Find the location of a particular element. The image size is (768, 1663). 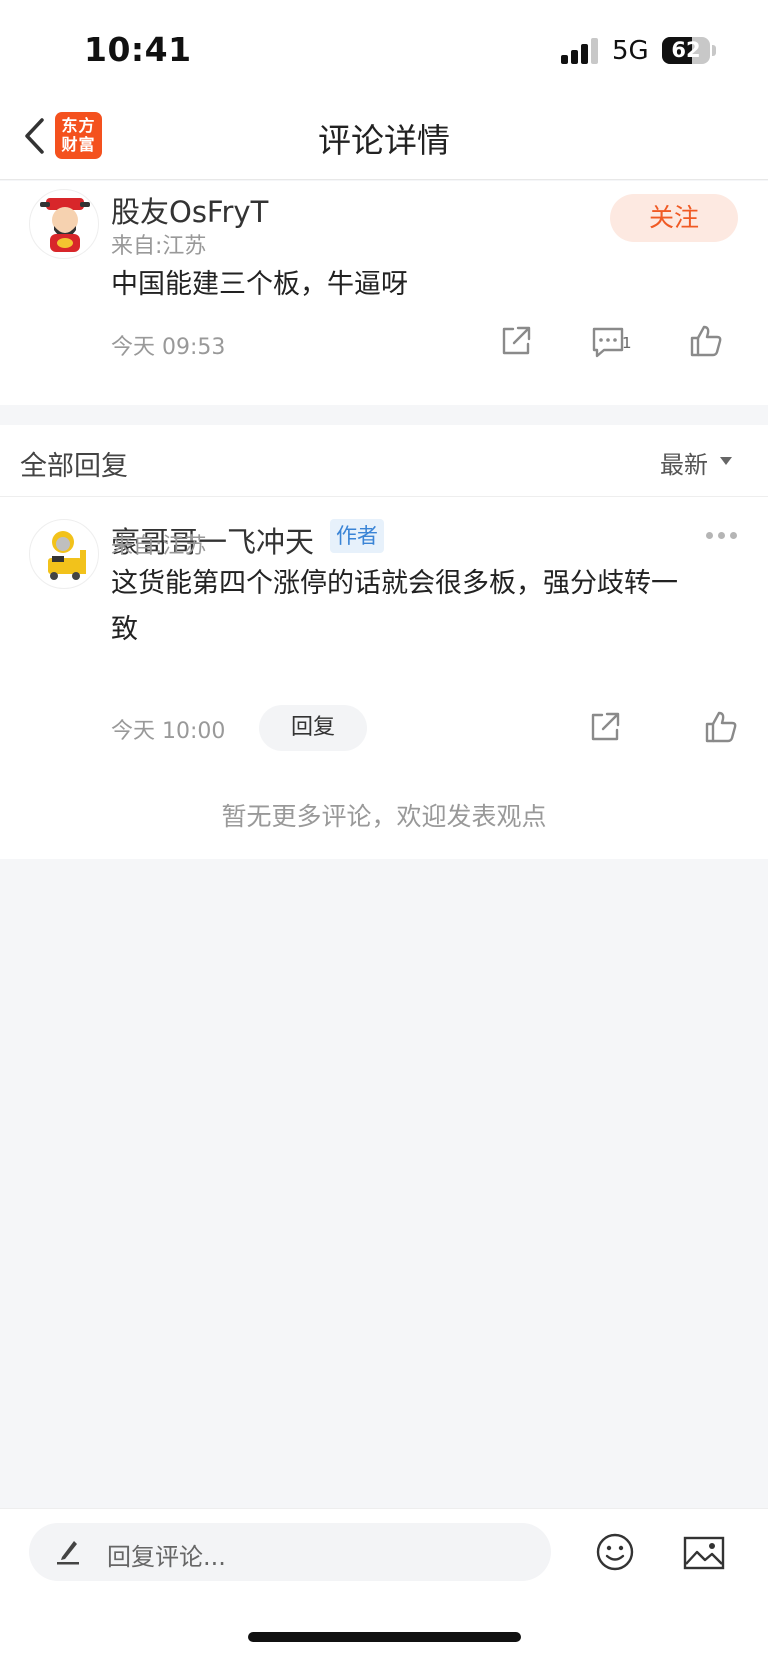

comment-origin: 来自:江苏 is located at coordinates (159, 246).